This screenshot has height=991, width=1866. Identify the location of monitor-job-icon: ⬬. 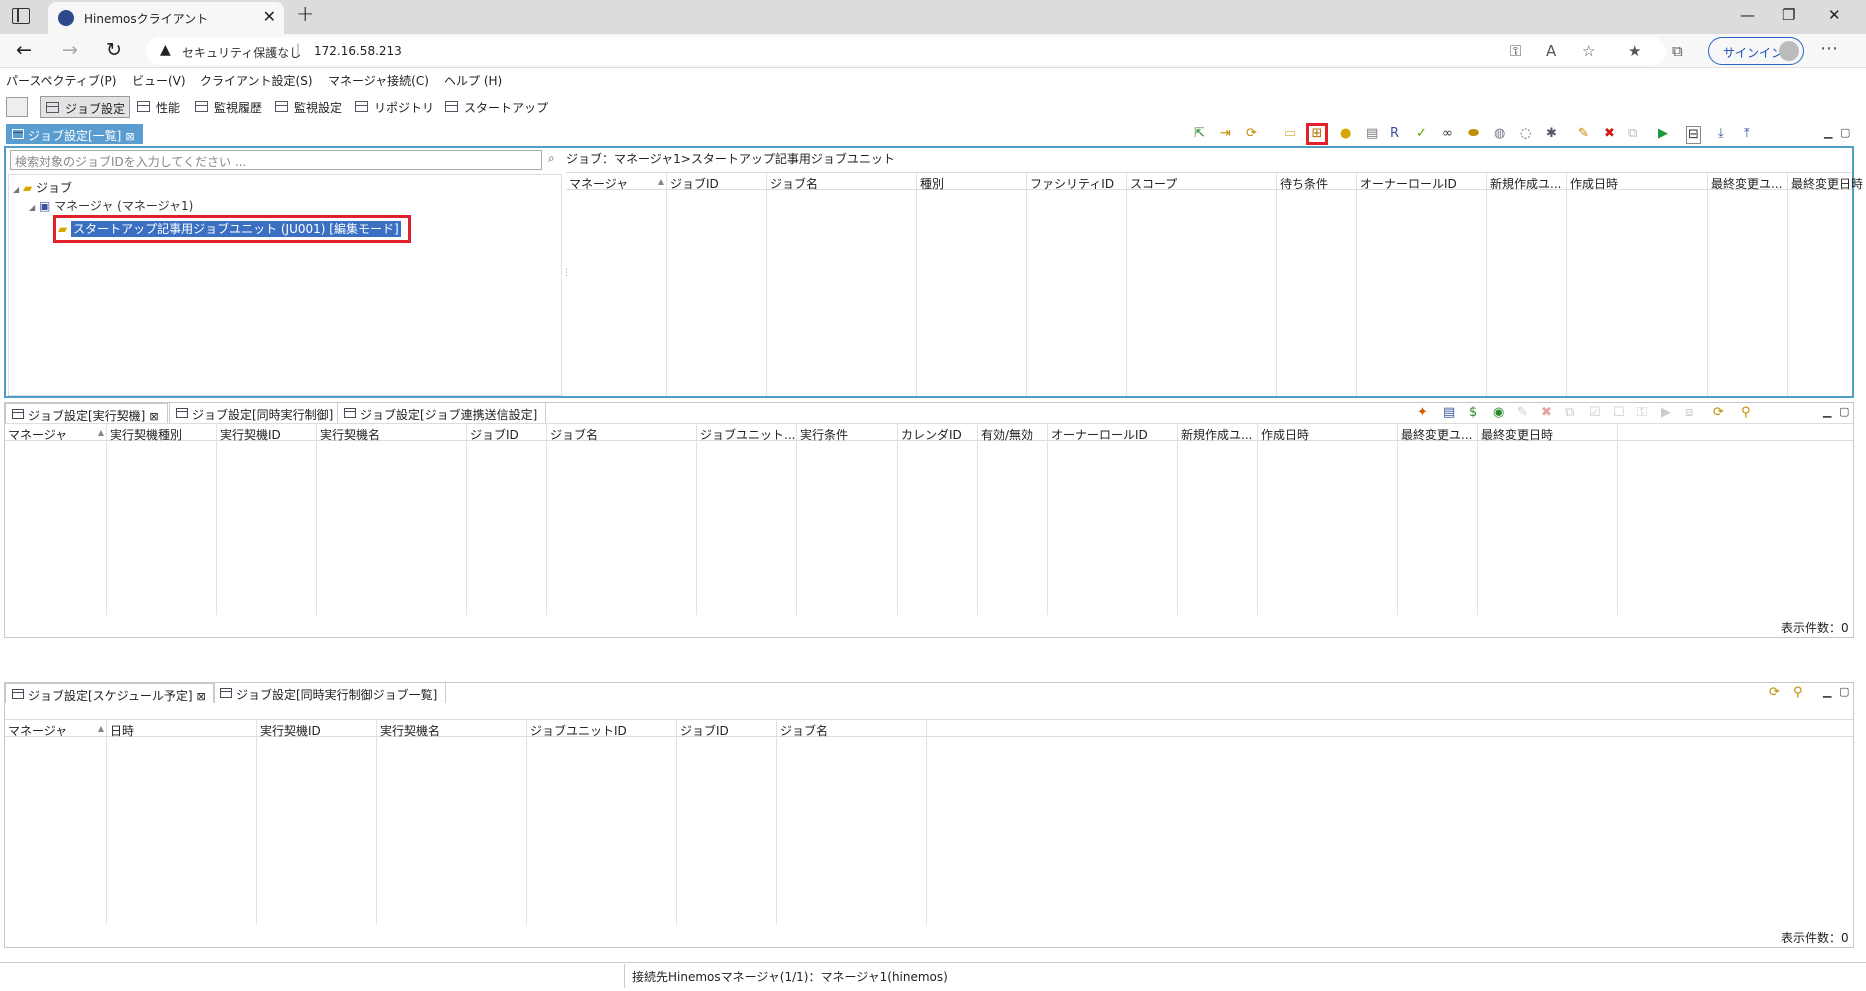
(1473, 134).